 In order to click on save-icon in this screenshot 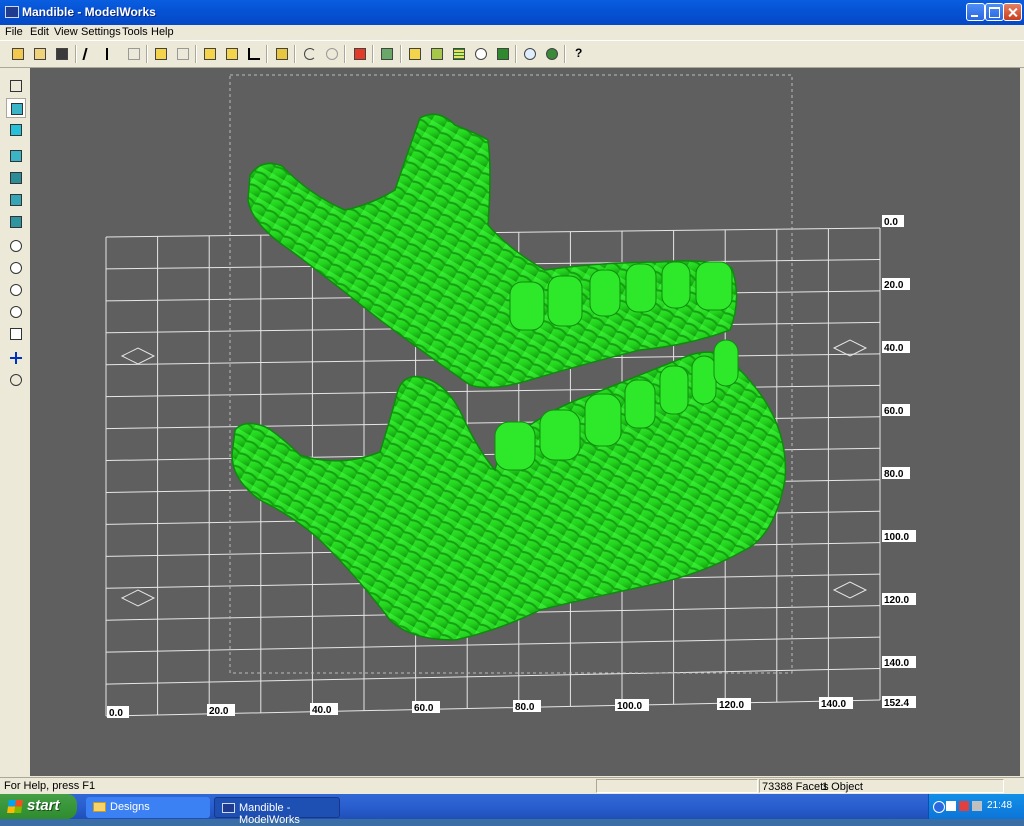, I will do `click(62, 54)`.